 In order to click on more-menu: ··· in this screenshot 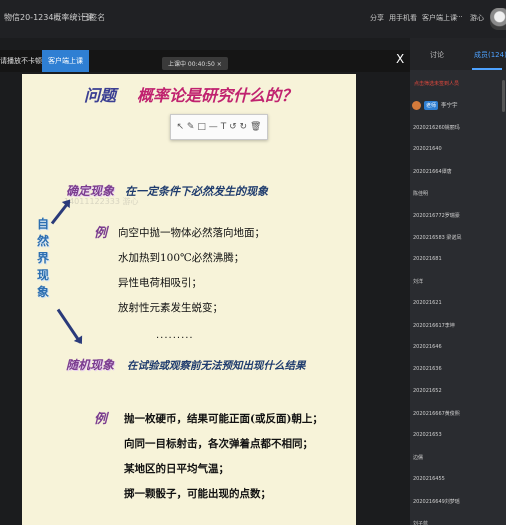, I will do `click(459, 17)`.